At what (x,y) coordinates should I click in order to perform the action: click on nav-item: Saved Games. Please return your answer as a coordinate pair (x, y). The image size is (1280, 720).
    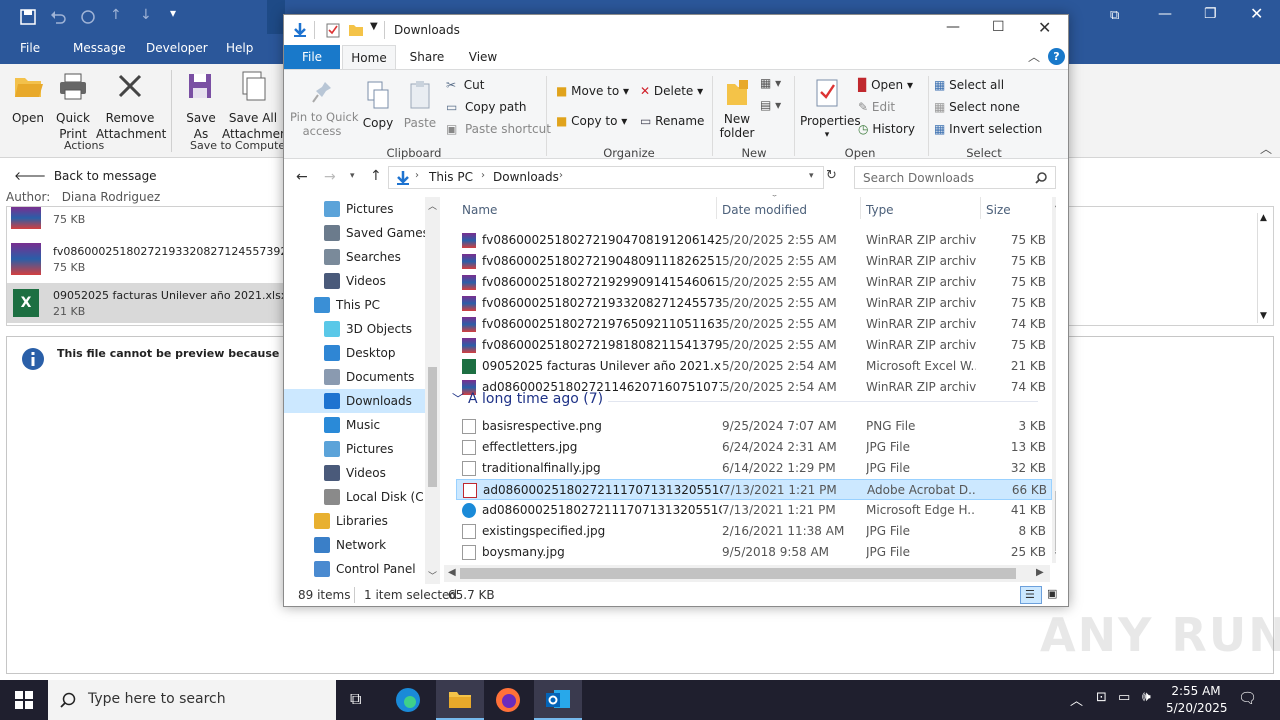
    Looking at the image, I should click on (356, 233).